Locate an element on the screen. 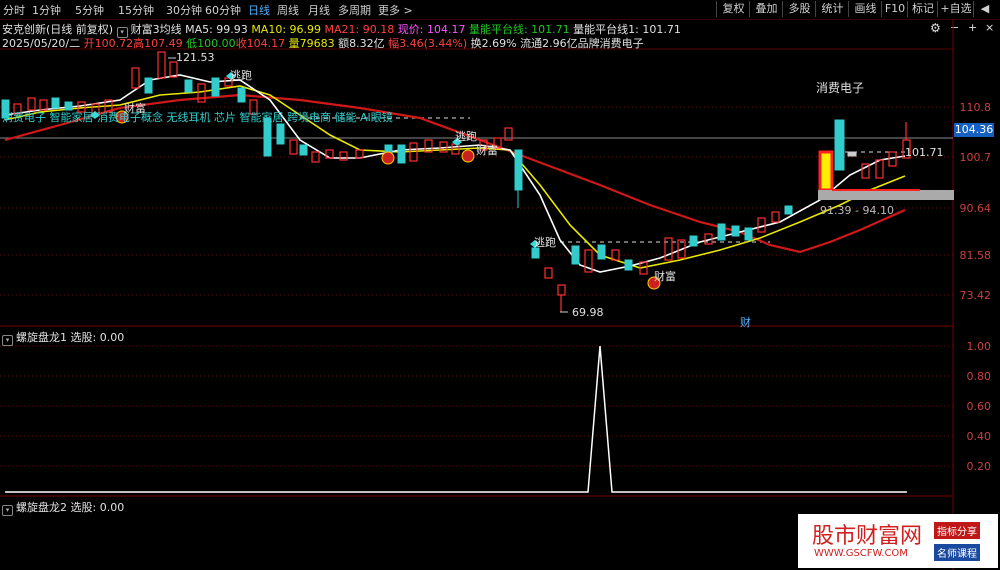 The image size is (1000, 570). panel1-header: ▾ 螺旋盘龙1 选股: 0.00 is located at coordinates (479, 337).